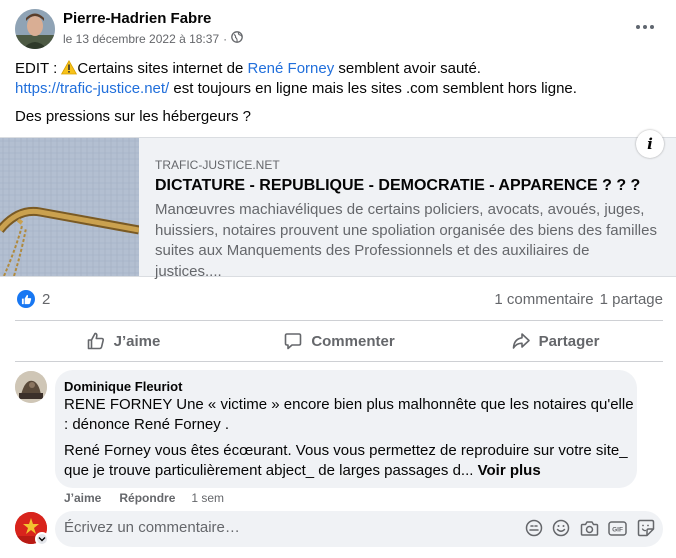 The image size is (676, 558). Describe the element at coordinates (96, 341) in the screenshot. I see `thumbs-up-icon` at that location.